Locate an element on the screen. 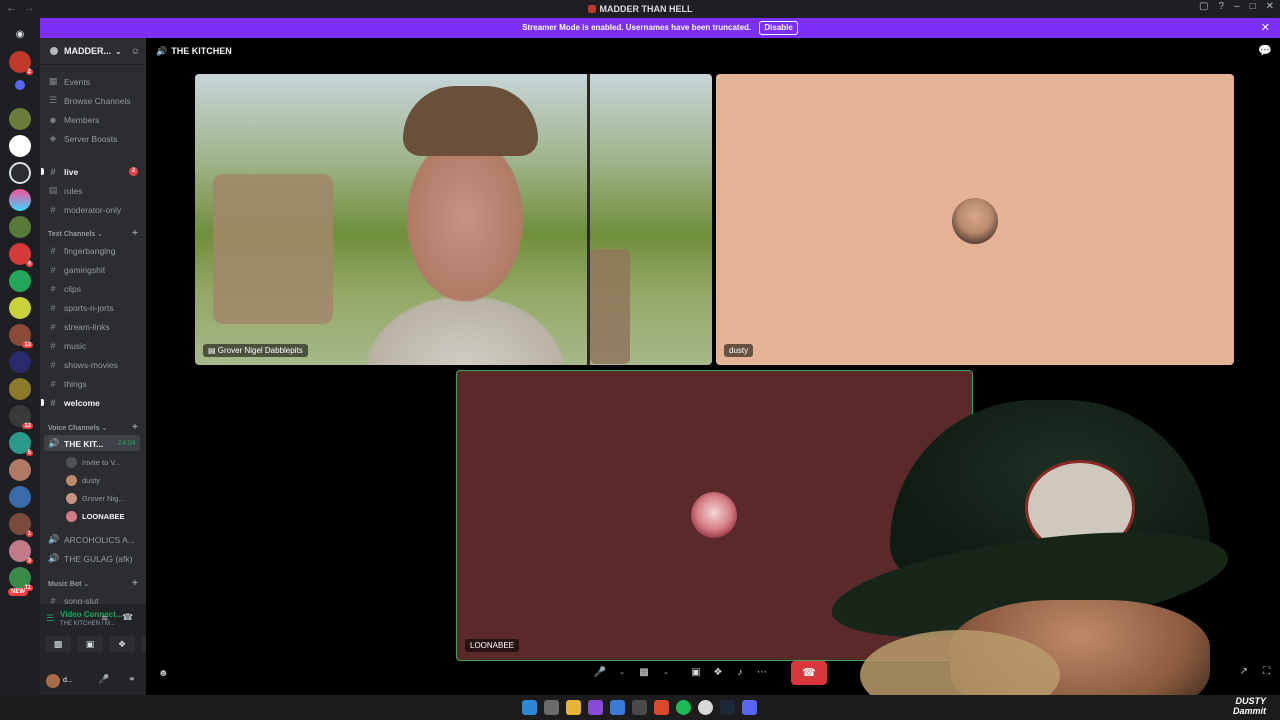 The height and width of the screenshot is (720, 1280). channel-live: # live is located at coordinates (63, 171).